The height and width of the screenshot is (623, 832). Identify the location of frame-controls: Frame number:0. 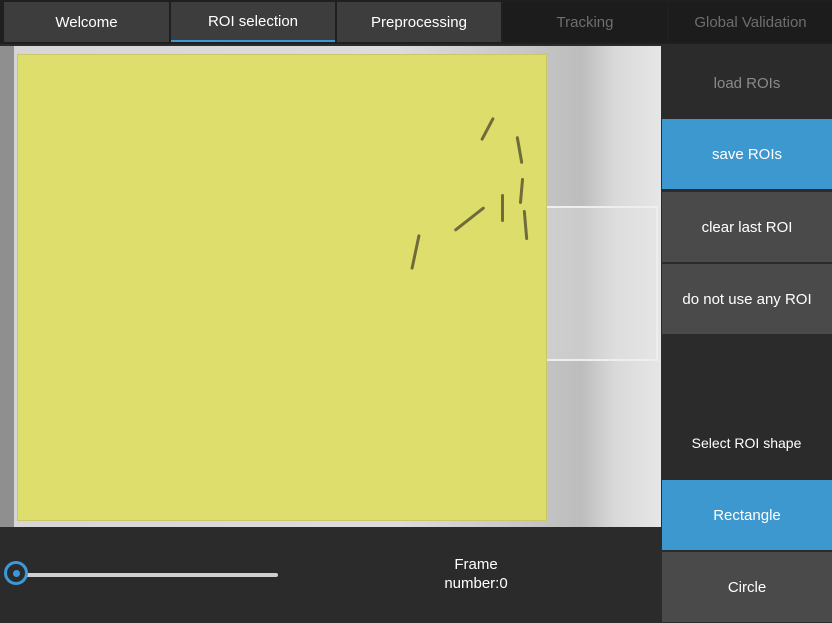
(330, 575).